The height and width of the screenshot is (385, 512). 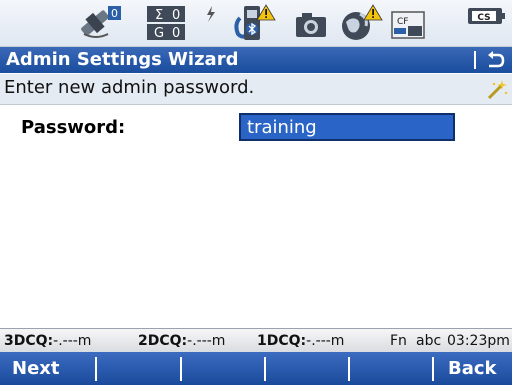 I want to click on cf-label: CF, so click(x=402, y=22).